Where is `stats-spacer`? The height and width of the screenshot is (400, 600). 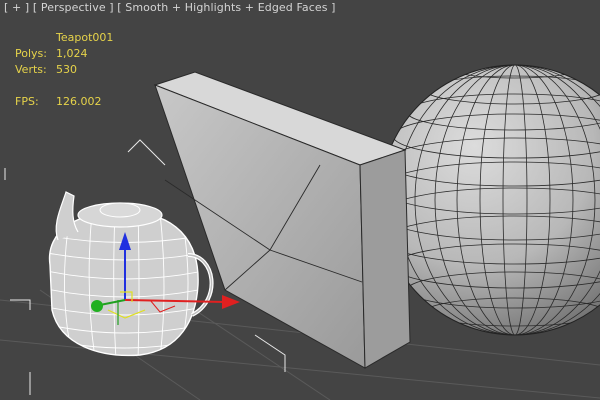
stats-spacer is located at coordinates (85, 86).